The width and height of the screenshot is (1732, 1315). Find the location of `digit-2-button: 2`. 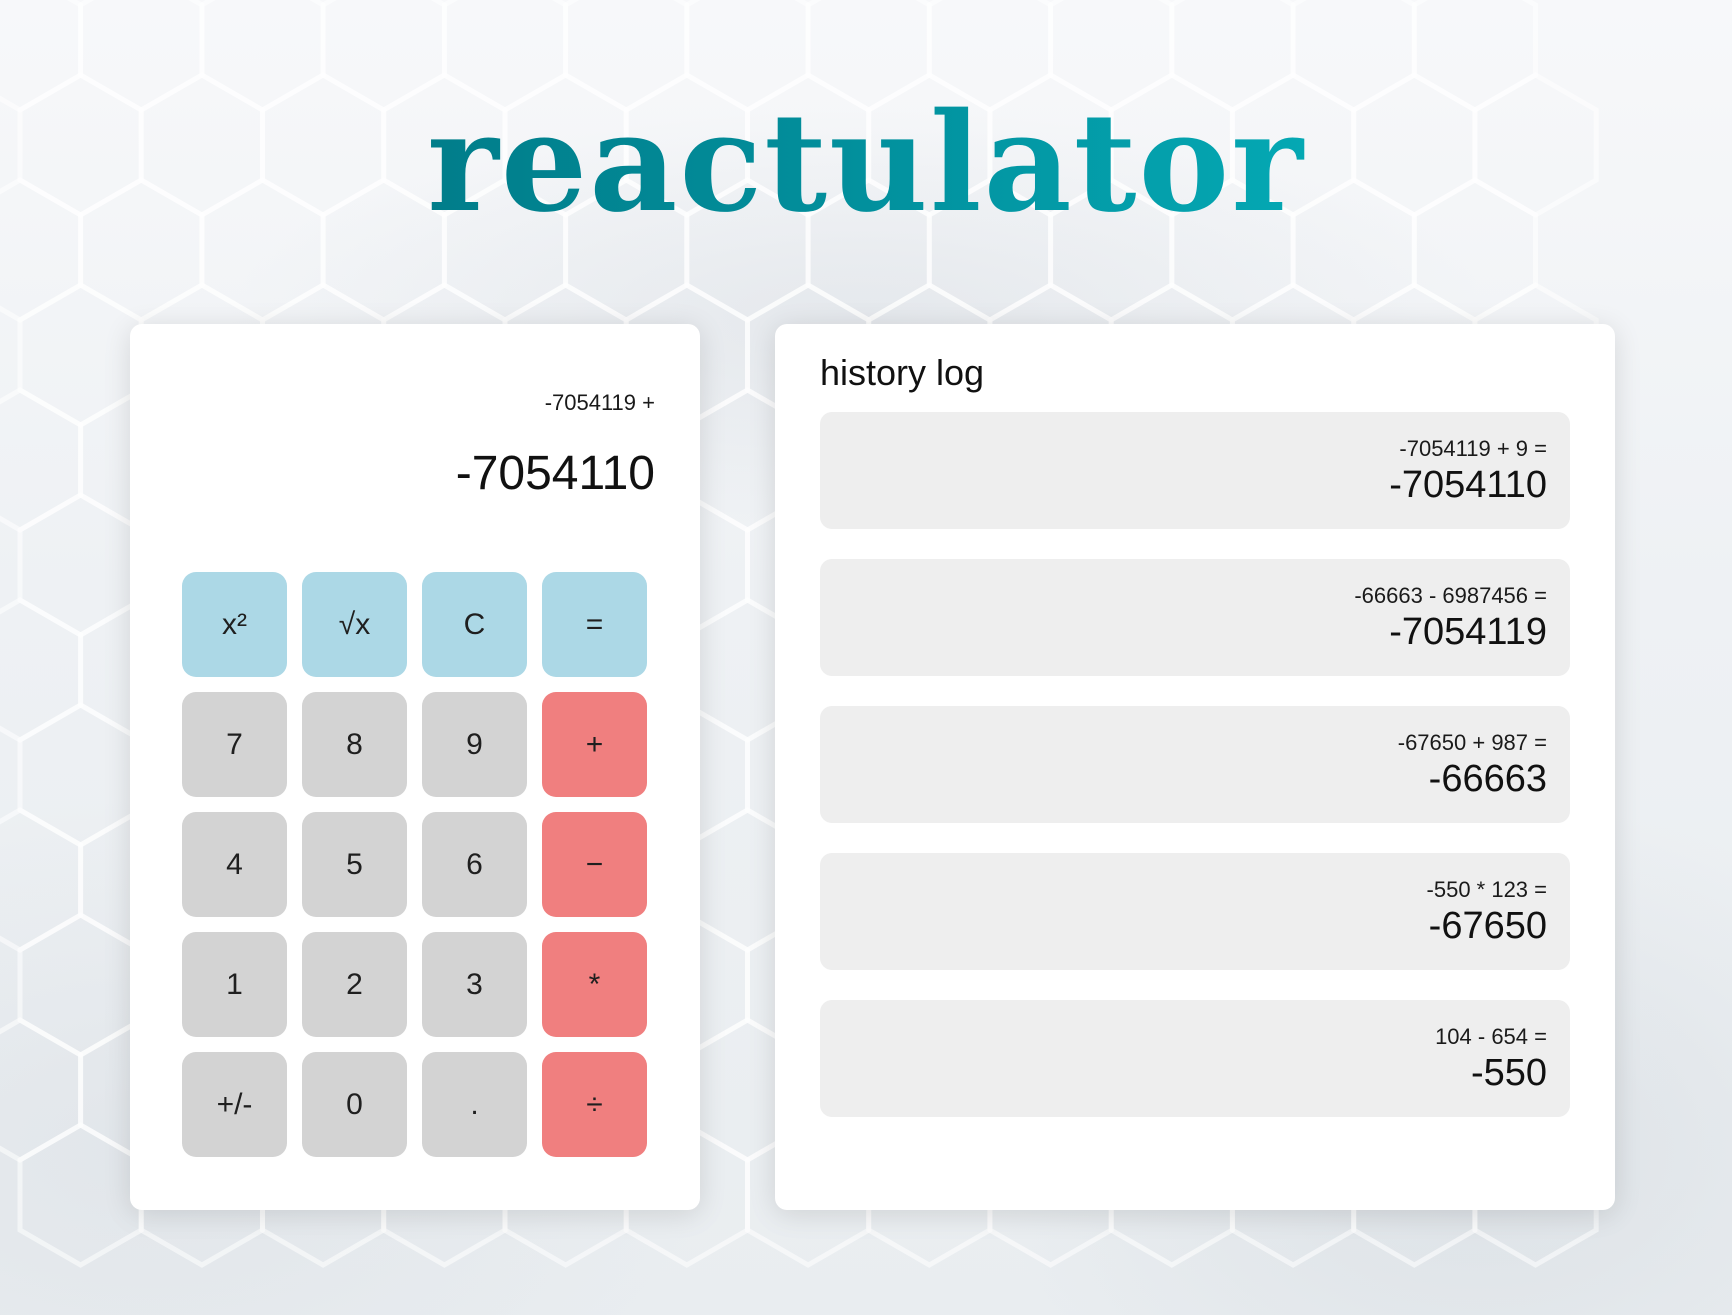

digit-2-button: 2 is located at coordinates (354, 984).